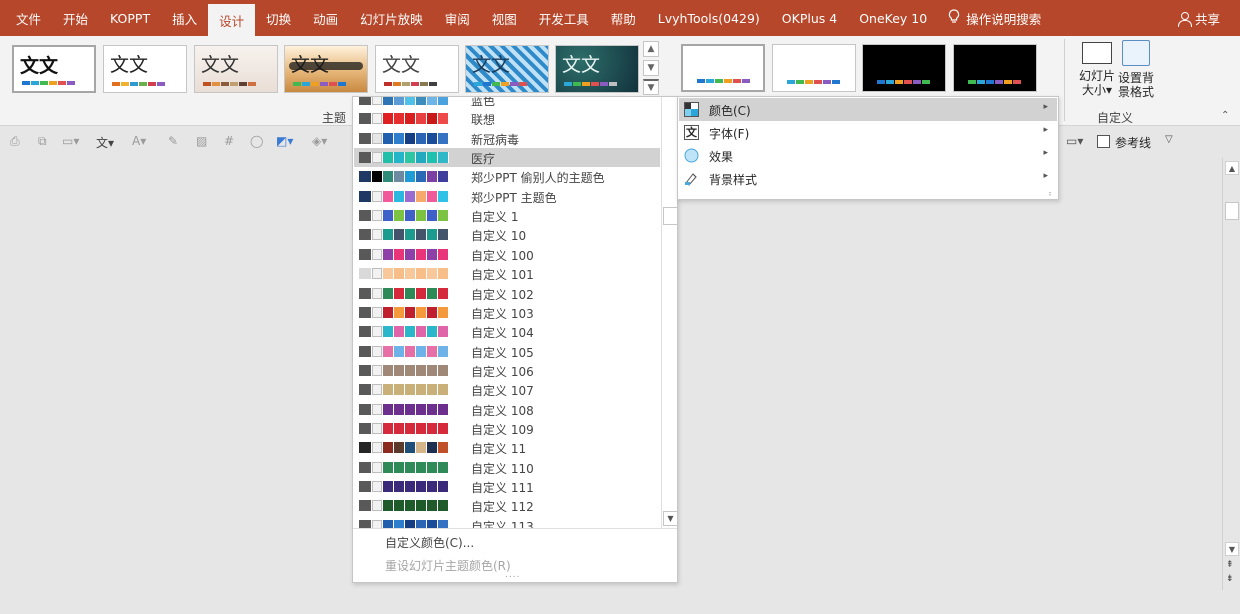 The image size is (1240, 614). I want to click on reference-lines-checkbox, so click(1103, 141).